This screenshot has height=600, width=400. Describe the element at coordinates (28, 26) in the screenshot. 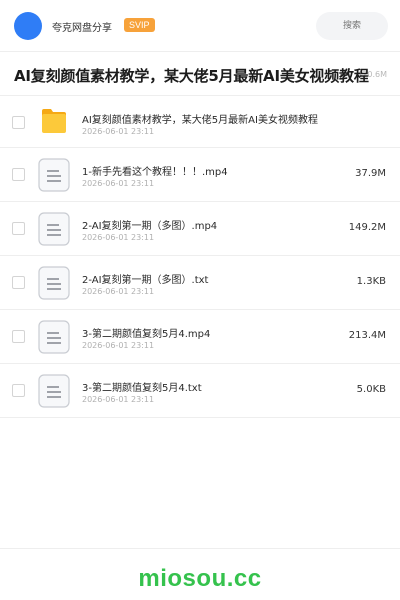

I see `avatar` at that location.